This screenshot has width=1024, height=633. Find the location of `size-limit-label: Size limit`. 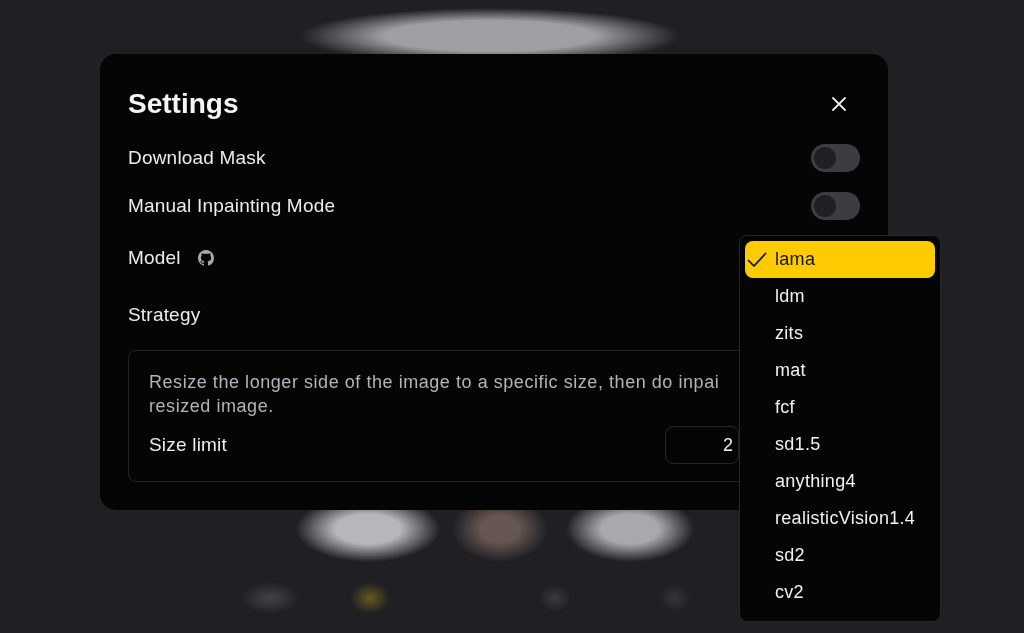

size-limit-label: Size limit is located at coordinates (188, 445).